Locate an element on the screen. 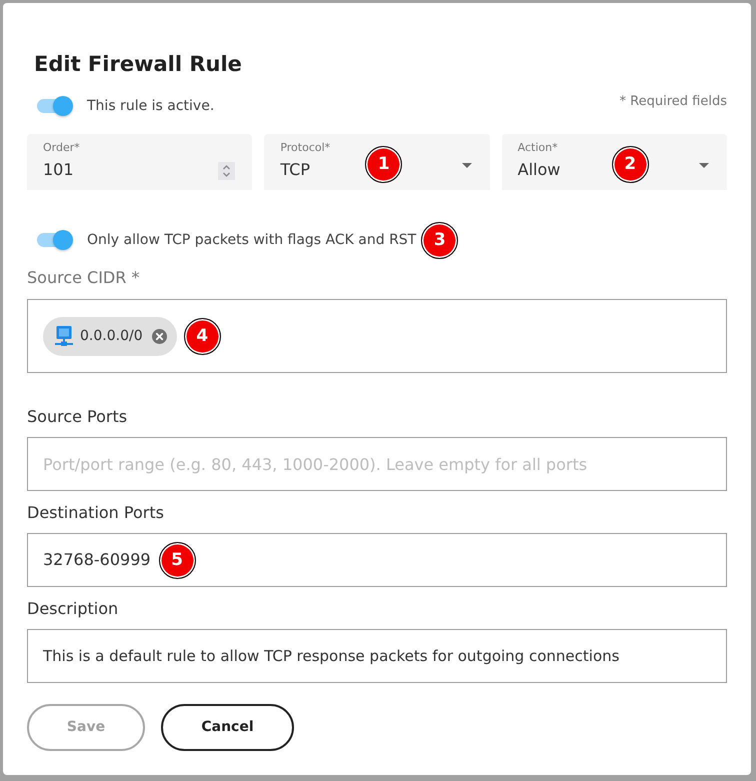  dropdown-select: Protocol* TCP 1 is located at coordinates (377, 162).